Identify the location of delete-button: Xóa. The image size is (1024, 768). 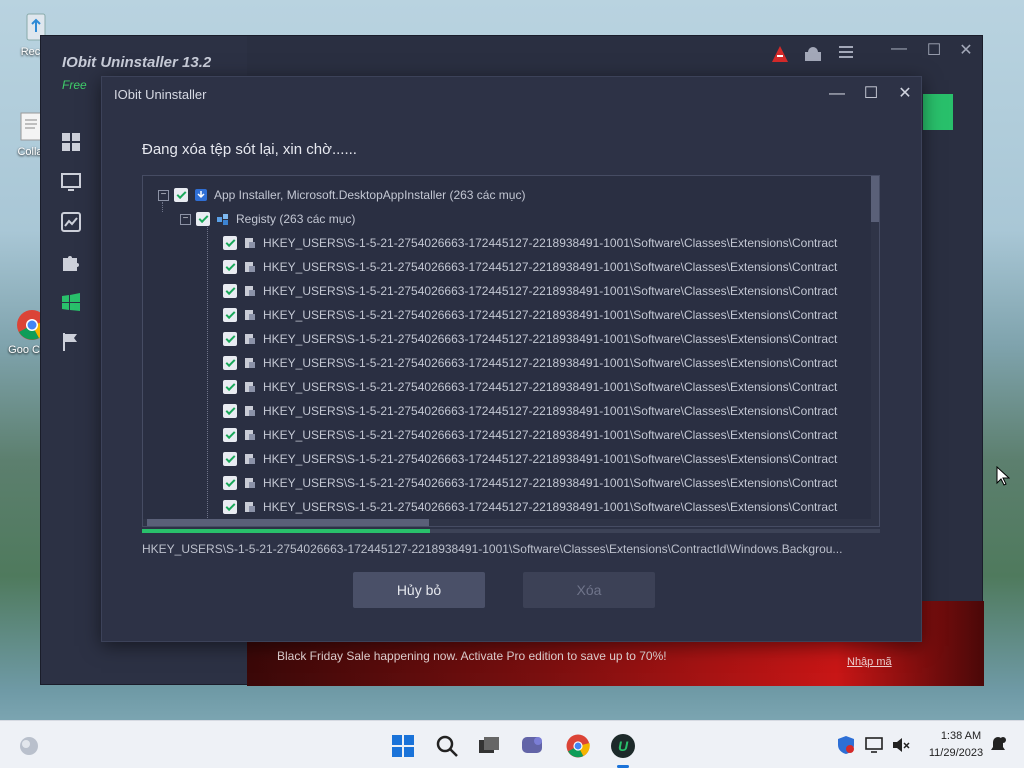
(589, 590).